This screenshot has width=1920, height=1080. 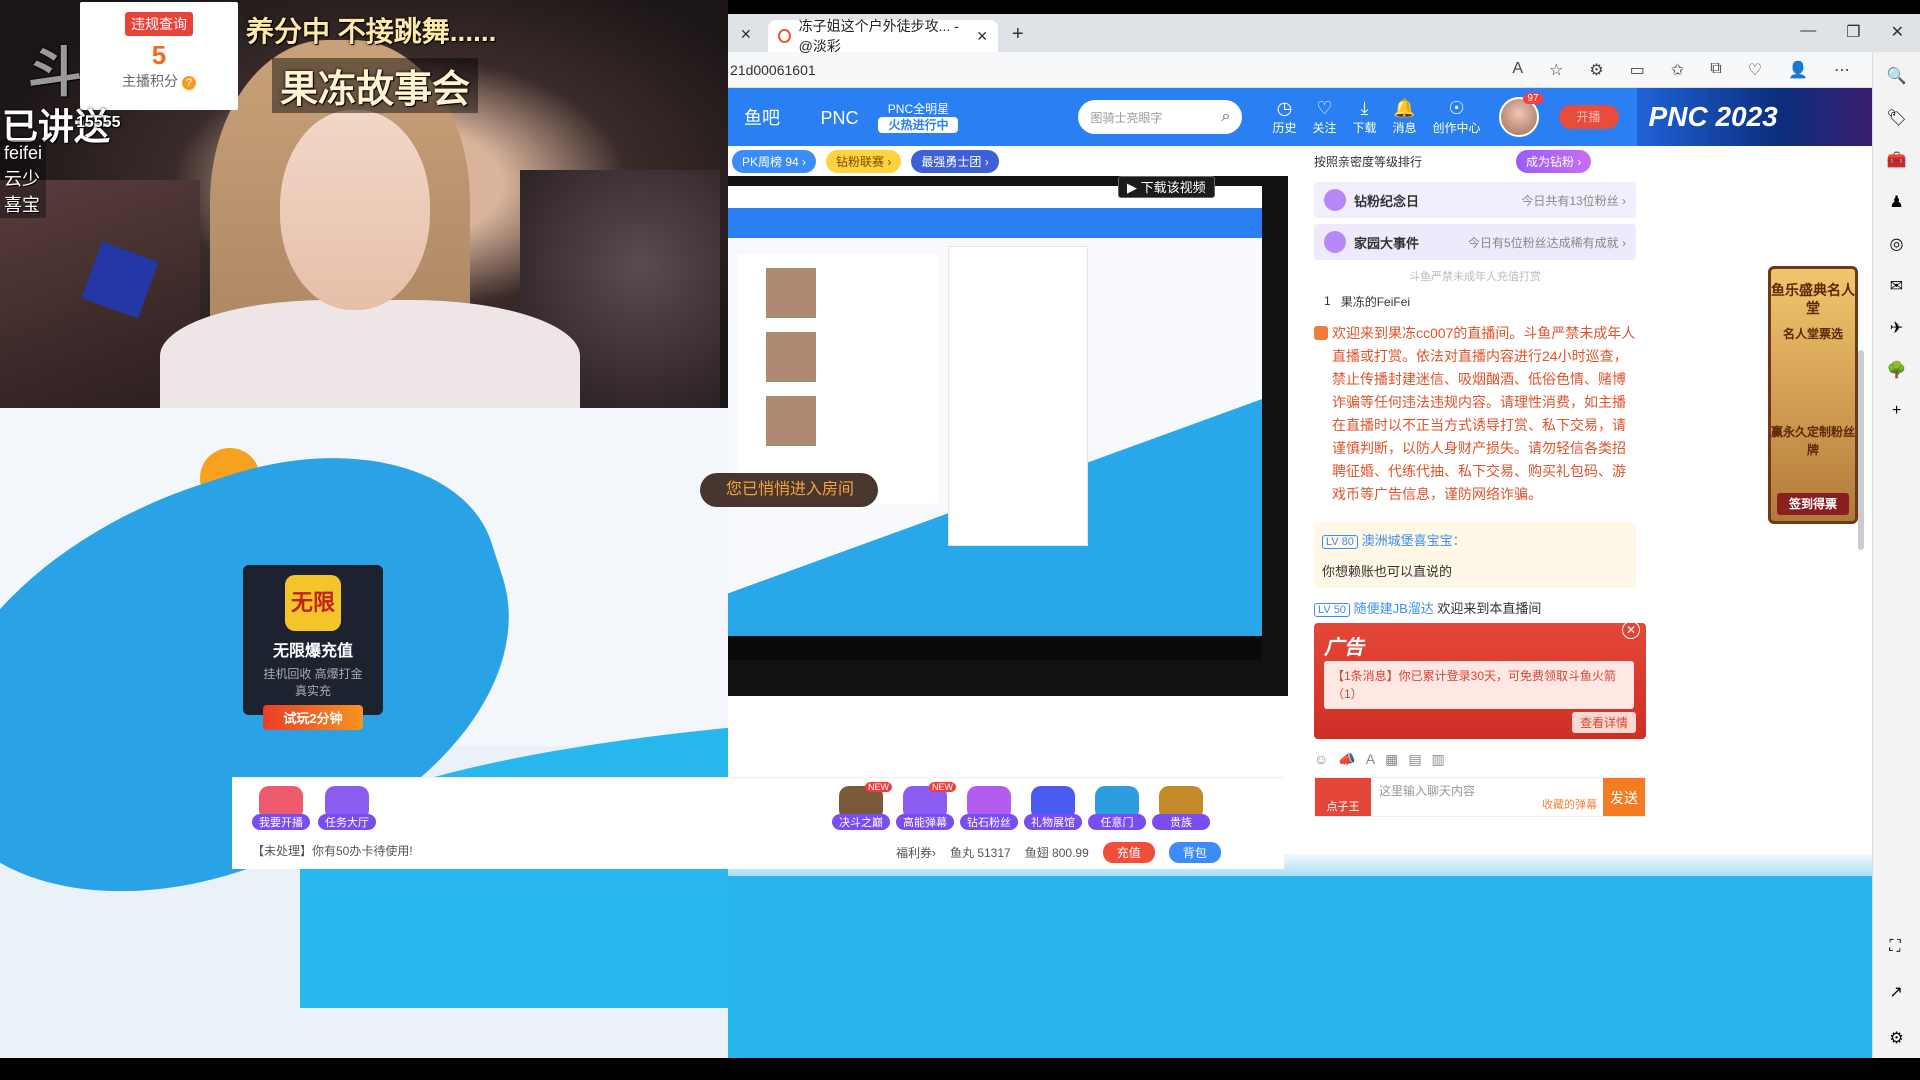 I want to click on rank-row: 1 果冻的FeiFei, so click(x=1475, y=301).